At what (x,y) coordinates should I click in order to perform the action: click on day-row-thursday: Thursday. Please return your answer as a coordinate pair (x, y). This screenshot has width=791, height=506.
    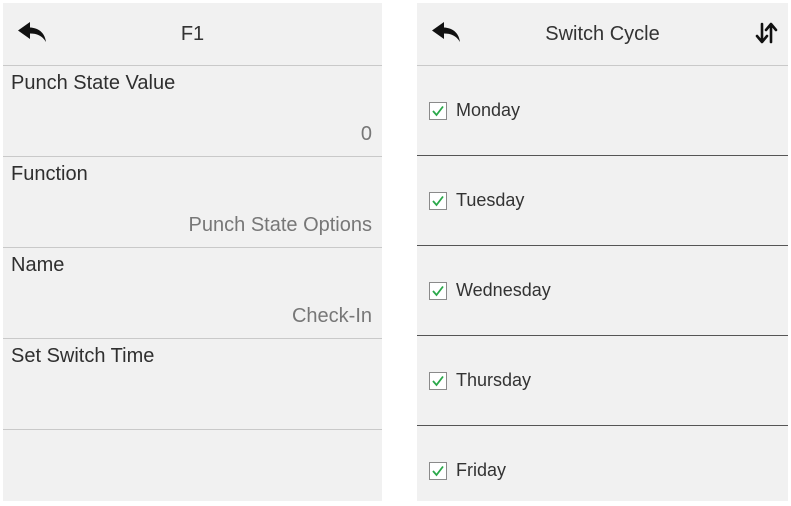
    Looking at the image, I should click on (602, 381).